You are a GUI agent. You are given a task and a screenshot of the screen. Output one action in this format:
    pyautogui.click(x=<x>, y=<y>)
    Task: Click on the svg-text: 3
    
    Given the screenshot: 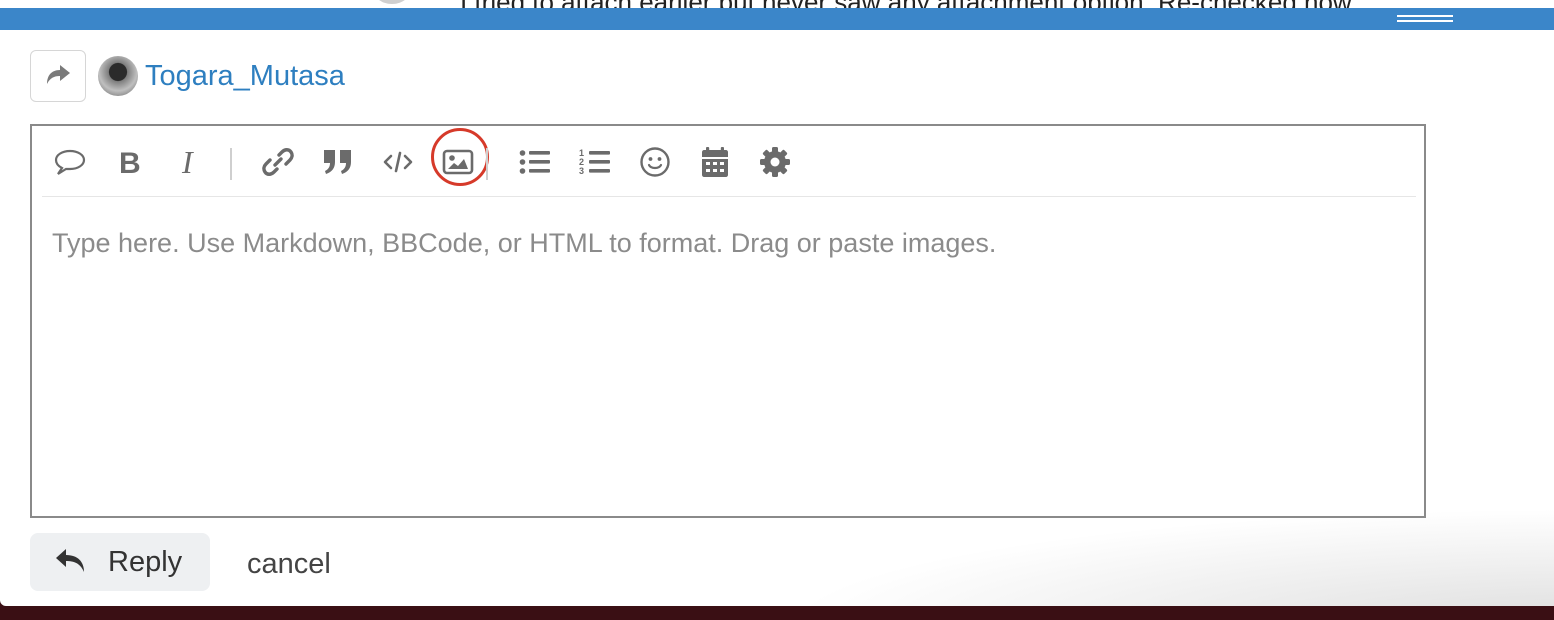 What is the action you would take?
    pyautogui.click(x=581, y=171)
    